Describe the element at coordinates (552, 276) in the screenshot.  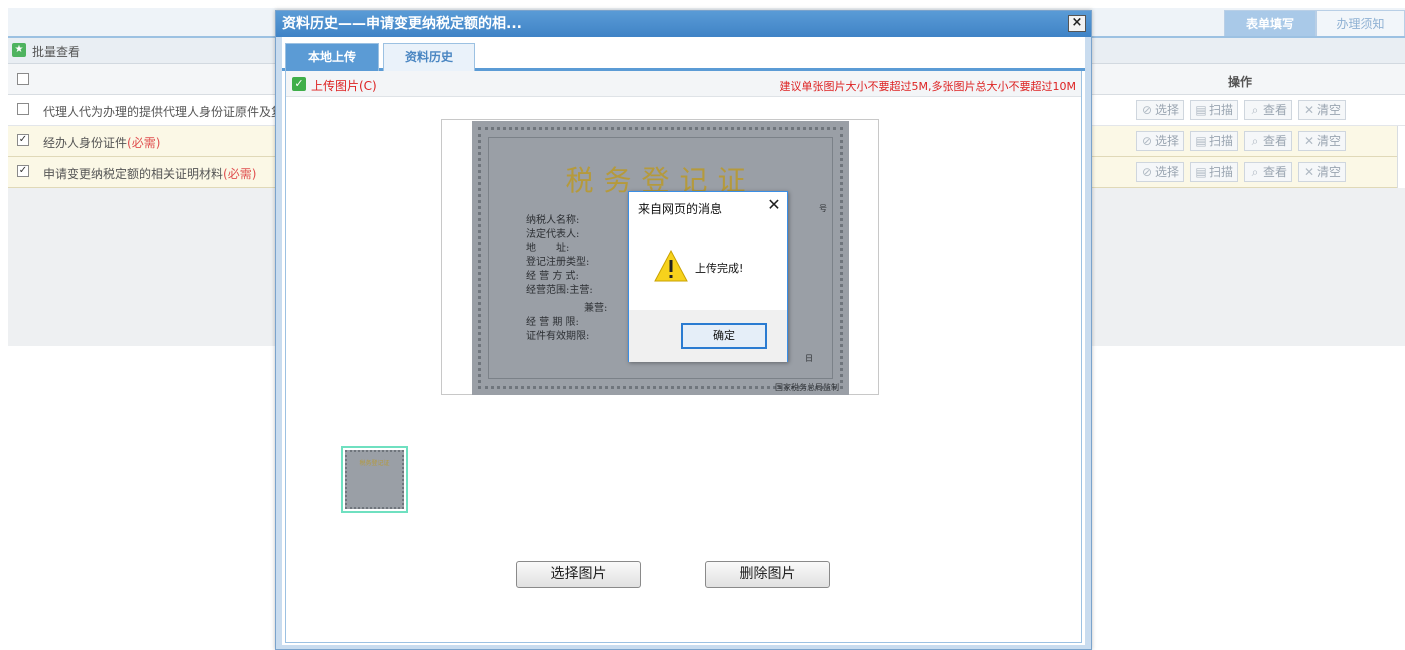
I see `cert-field: 经 营 方 式:` at that location.